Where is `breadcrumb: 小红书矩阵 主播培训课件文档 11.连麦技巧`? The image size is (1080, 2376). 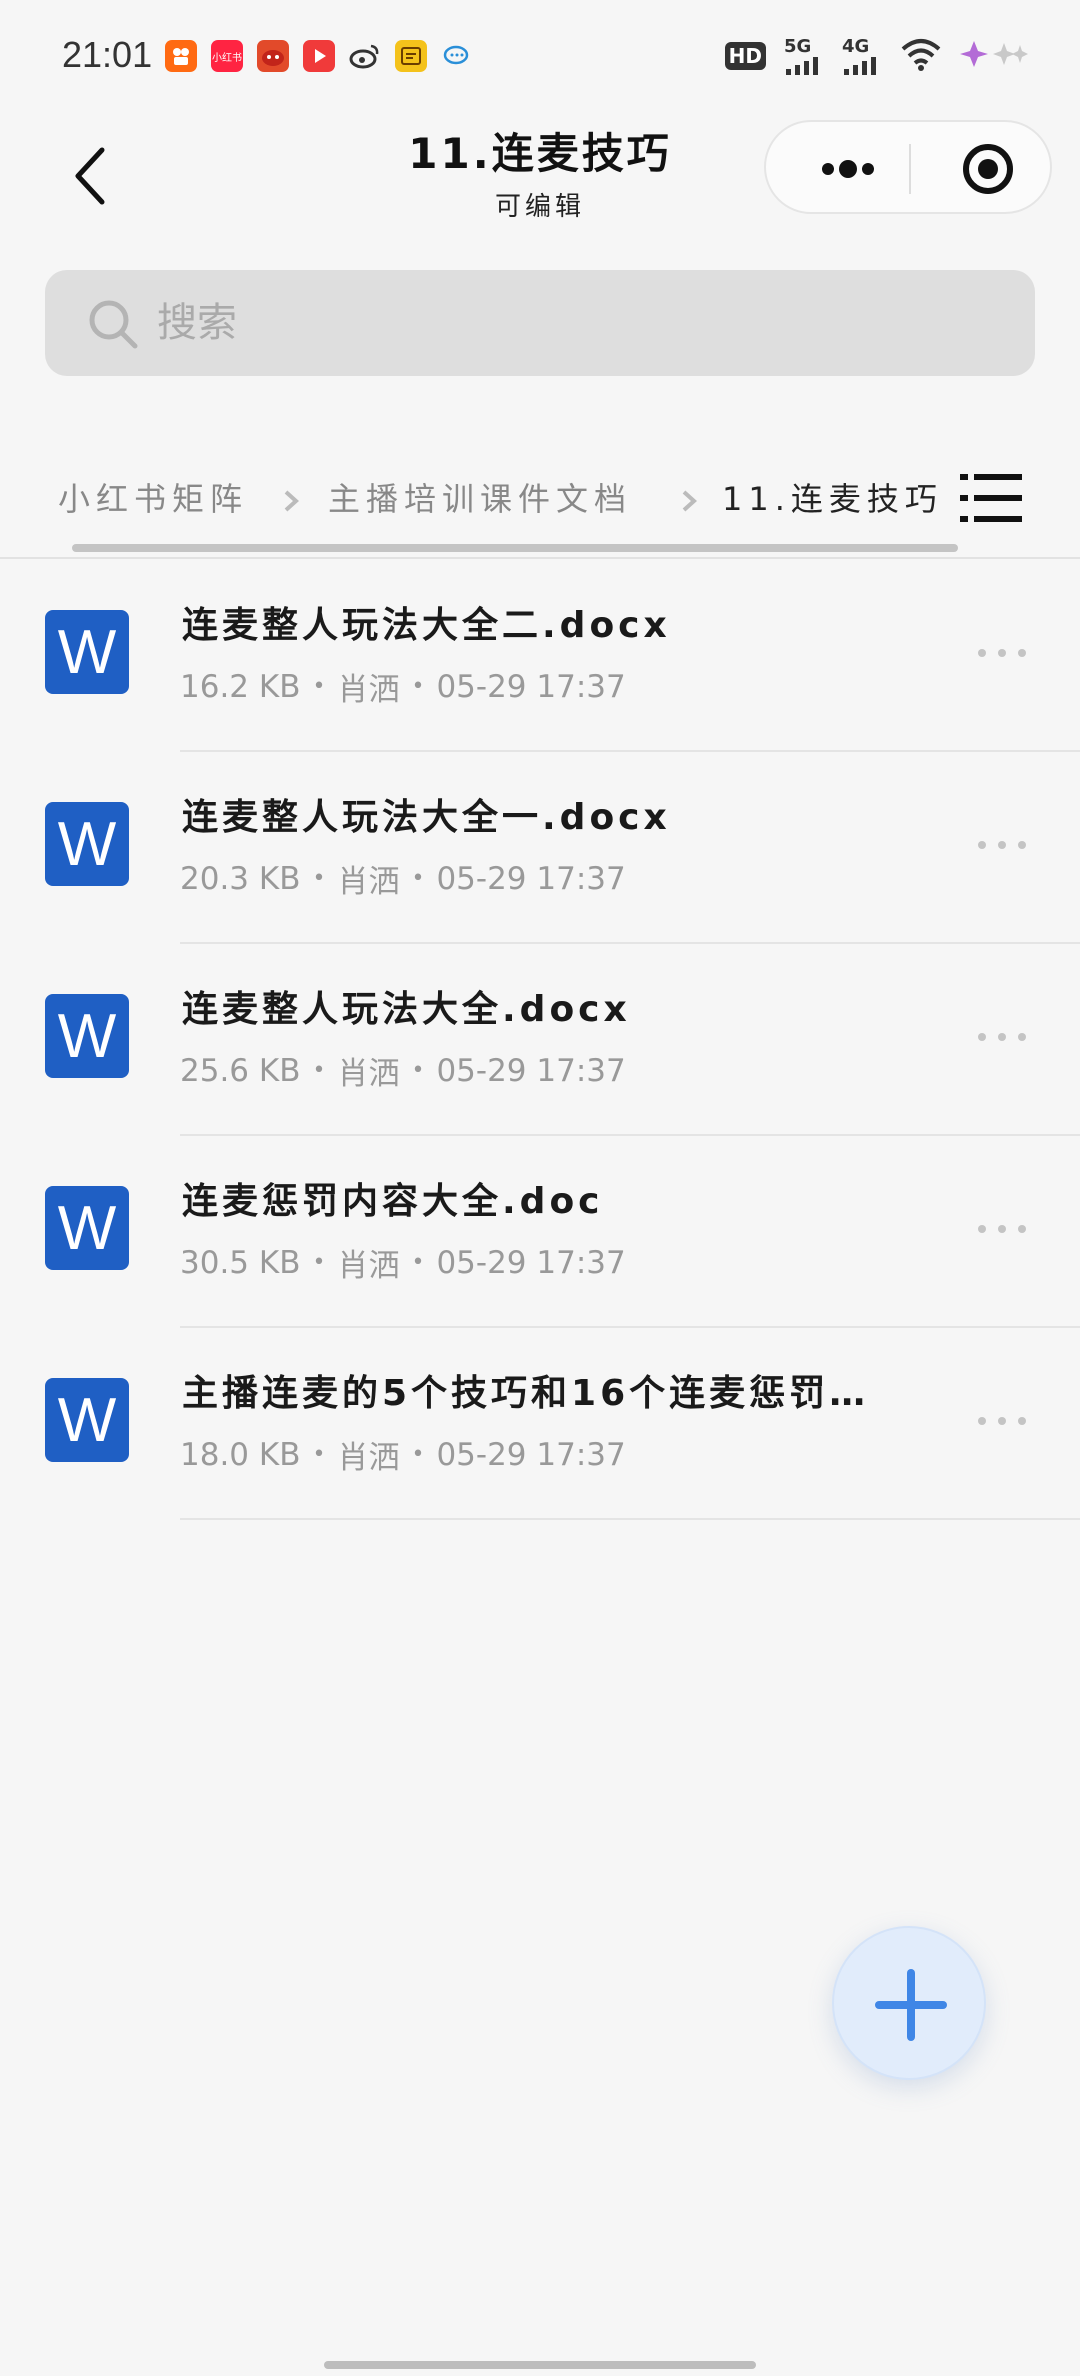
breadcrumb: 小红书矩阵 主播培训课件文档 11.连麦技巧 is located at coordinates (540, 505).